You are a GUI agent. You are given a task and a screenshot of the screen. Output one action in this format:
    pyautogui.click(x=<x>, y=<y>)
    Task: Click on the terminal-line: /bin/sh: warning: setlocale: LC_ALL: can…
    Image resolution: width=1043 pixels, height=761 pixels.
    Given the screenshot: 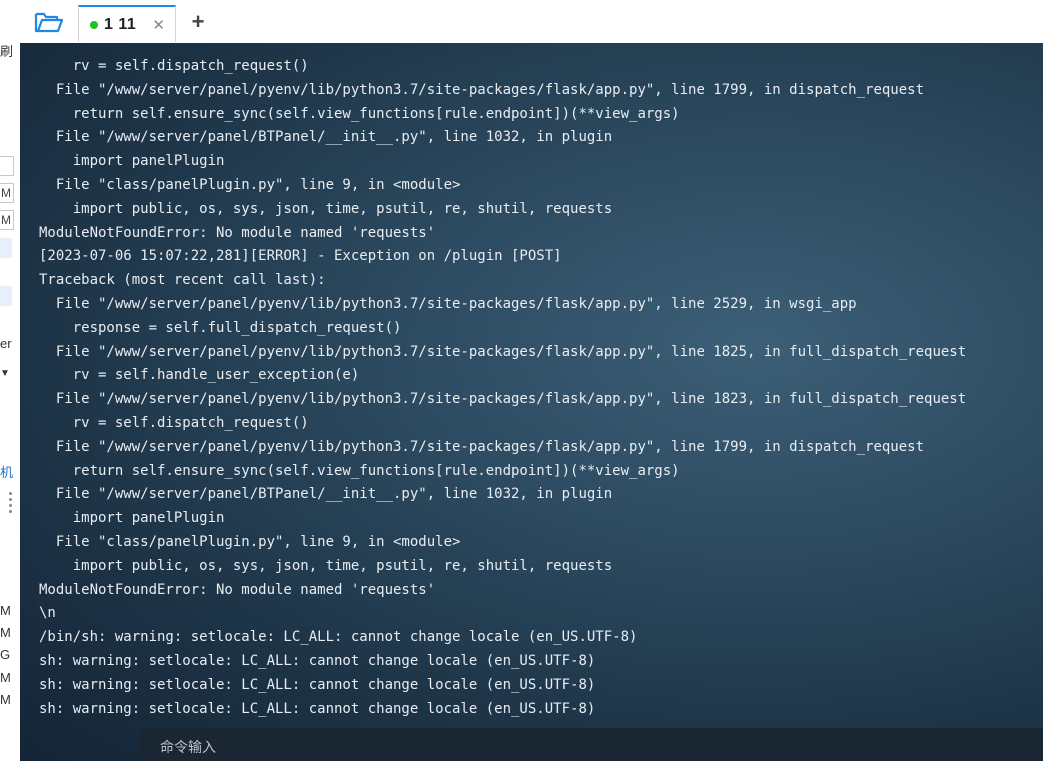 What is the action you would take?
    pyautogui.click(x=338, y=637)
    